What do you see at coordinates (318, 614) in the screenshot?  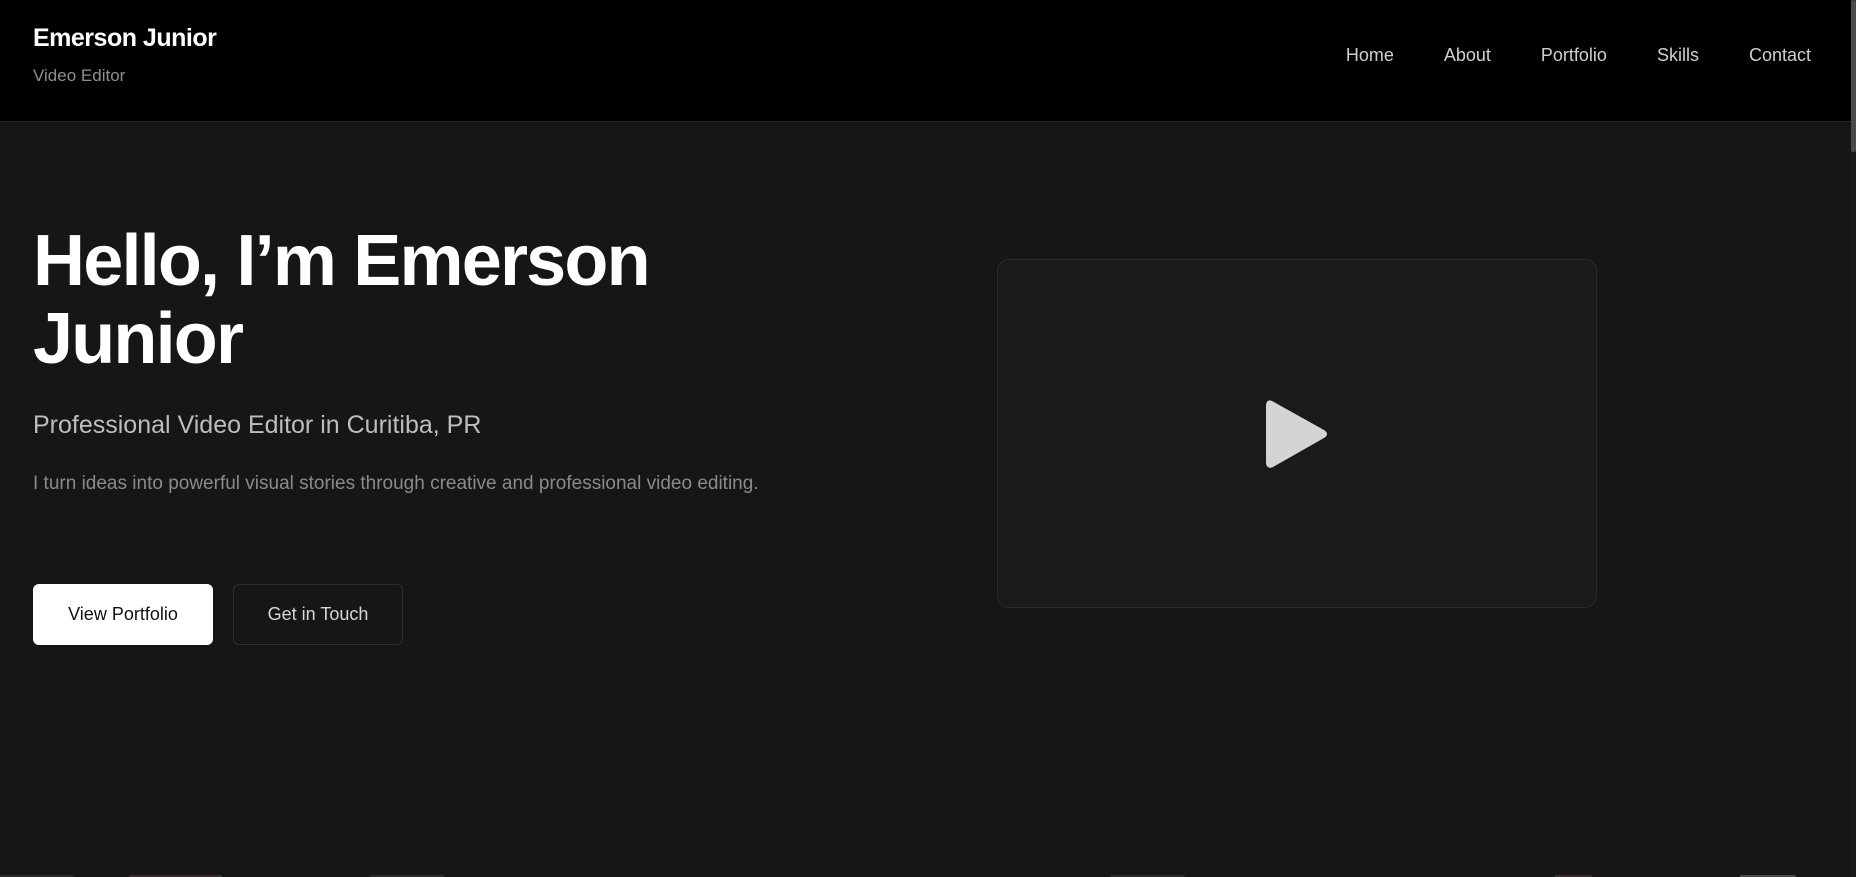 I see `get-in-touch-button: Get in Touch` at bounding box center [318, 614].